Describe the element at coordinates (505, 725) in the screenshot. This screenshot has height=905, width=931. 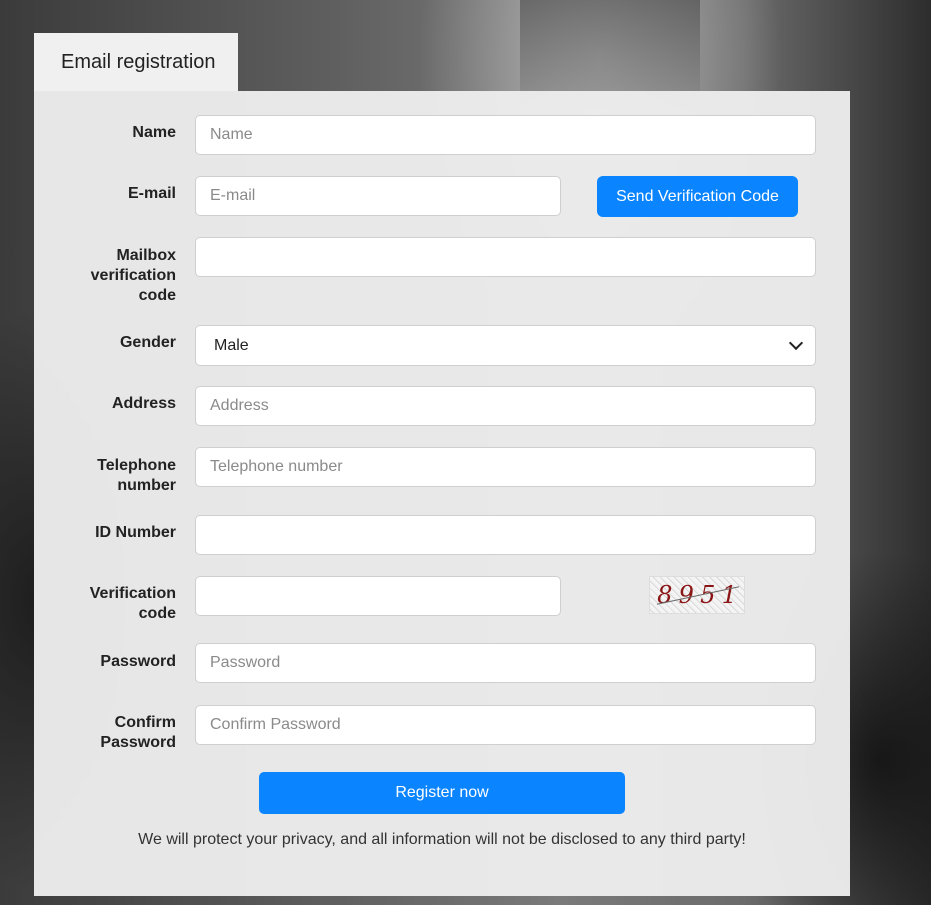
I see `confirm-password-input` at that location.